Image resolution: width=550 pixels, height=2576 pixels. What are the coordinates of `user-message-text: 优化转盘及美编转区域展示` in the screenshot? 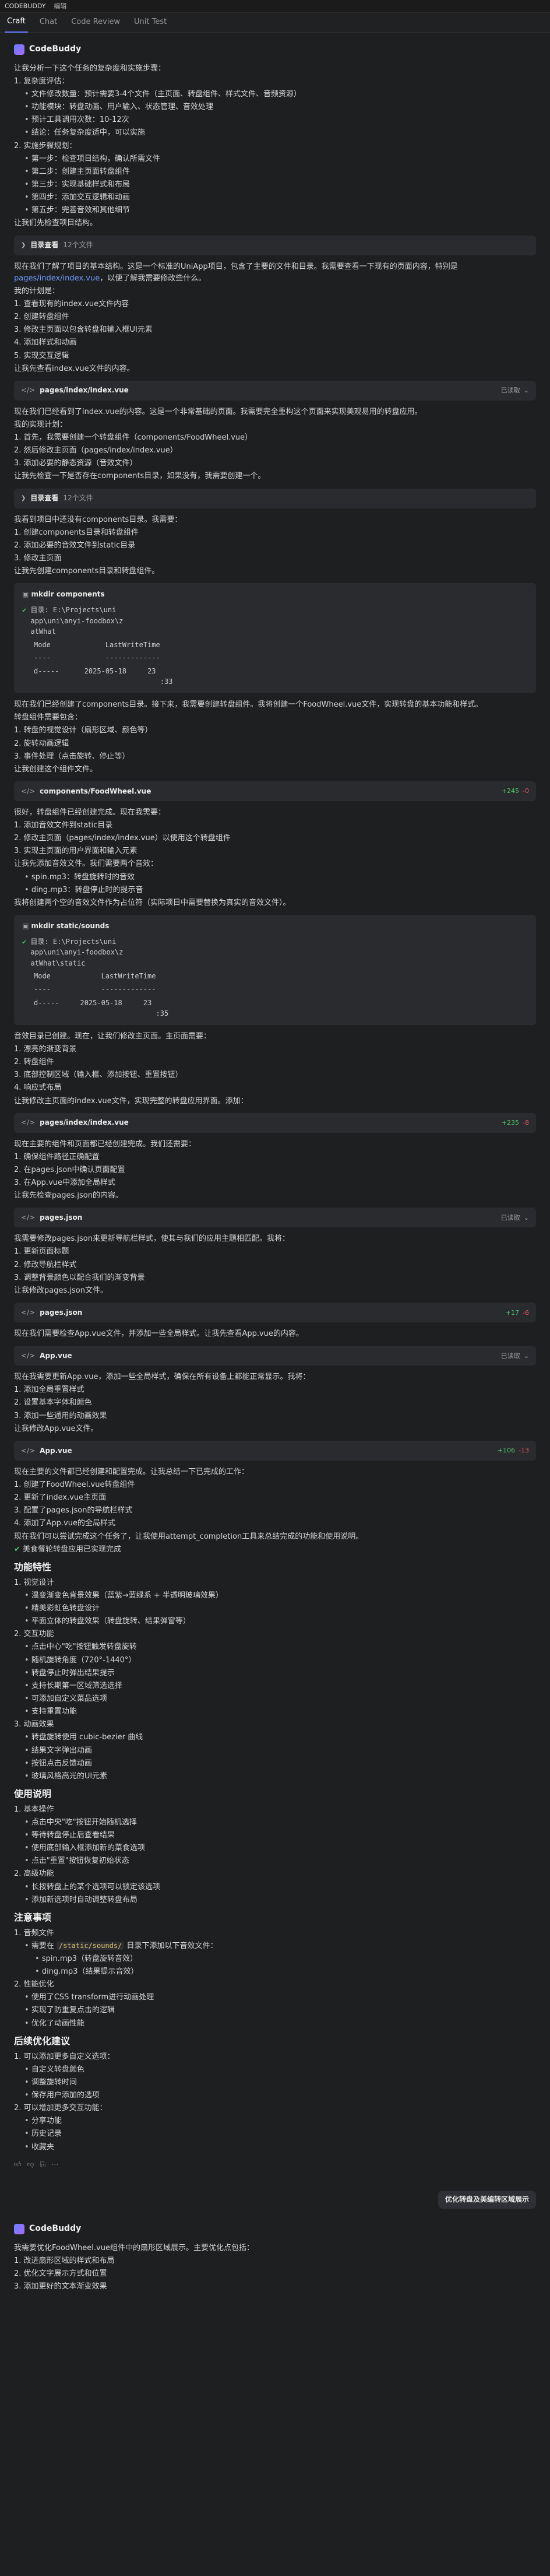 It's located at (487, 2200).